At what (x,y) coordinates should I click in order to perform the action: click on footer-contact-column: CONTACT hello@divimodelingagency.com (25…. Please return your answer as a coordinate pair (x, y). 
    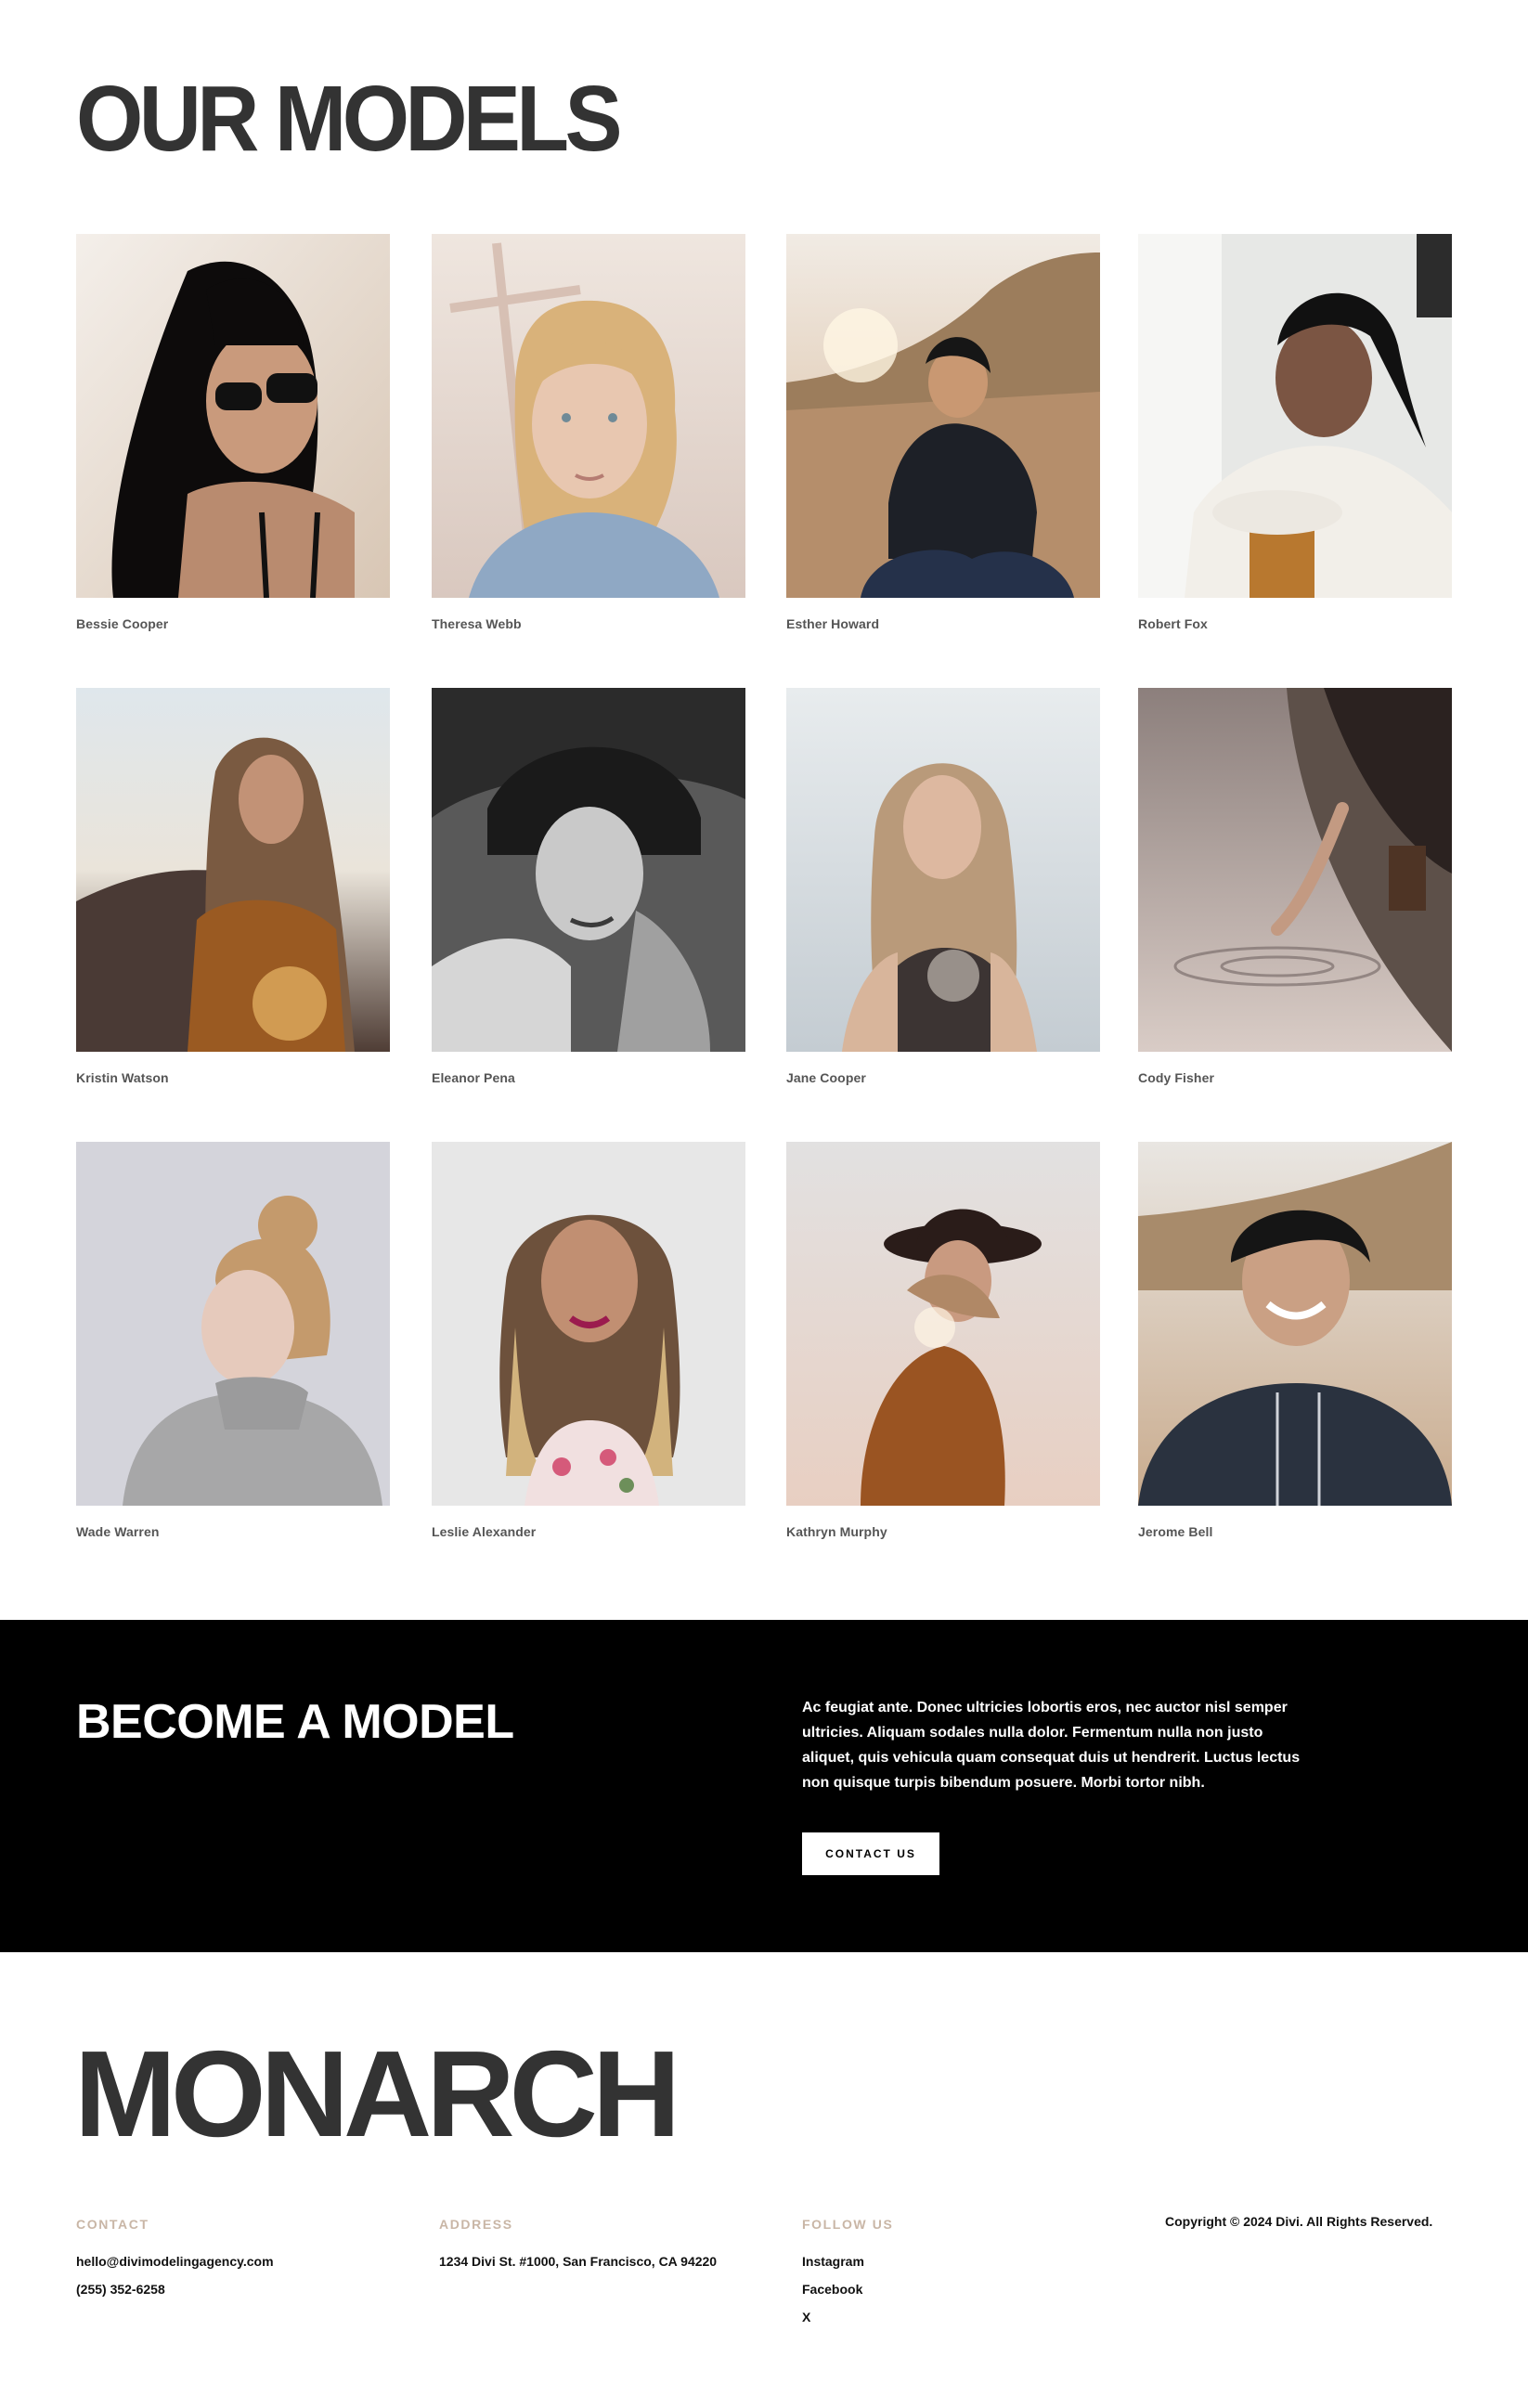
    Looking at the image, I should click on (175, 2260).